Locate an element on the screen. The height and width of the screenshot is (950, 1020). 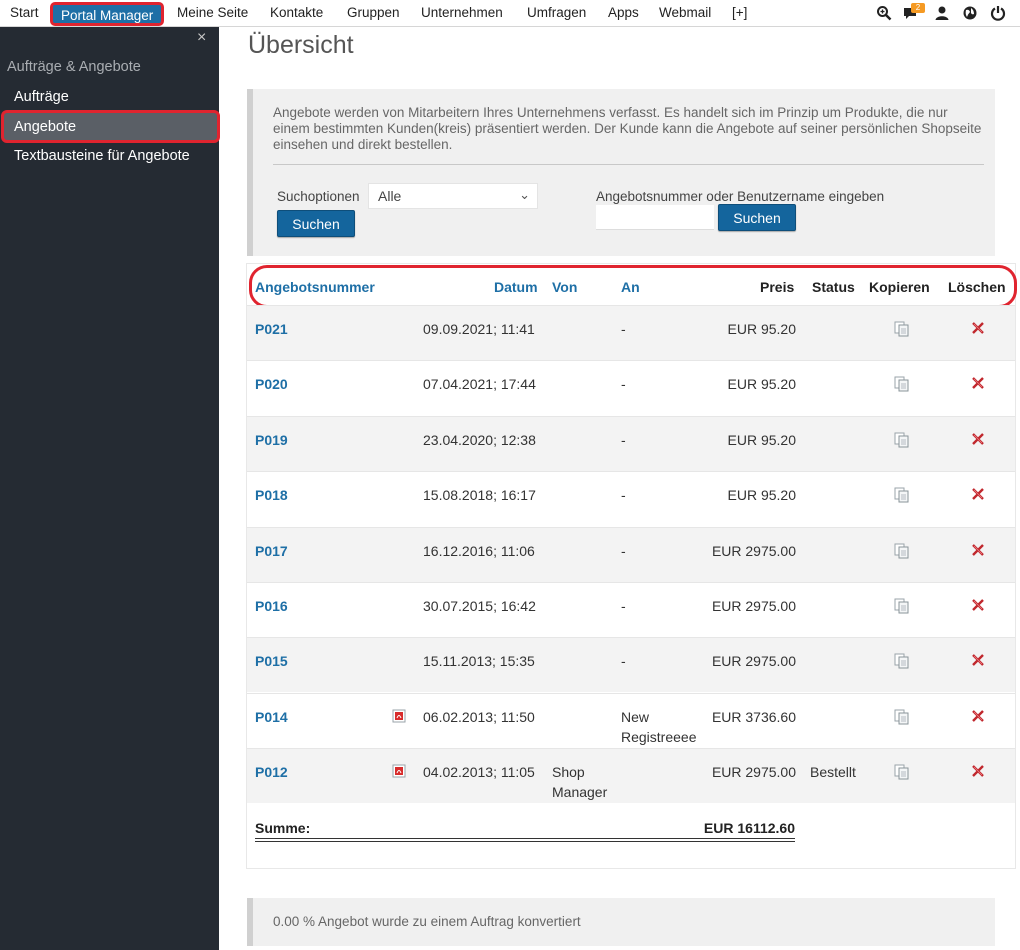
col-von: Von is located at coordinates (564, 287).